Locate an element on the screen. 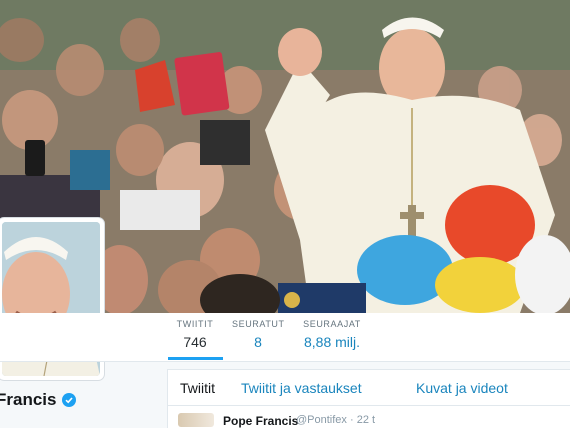  tweet-author-handle: @Pontifex · 22 t is located at coordinates (335, 420).